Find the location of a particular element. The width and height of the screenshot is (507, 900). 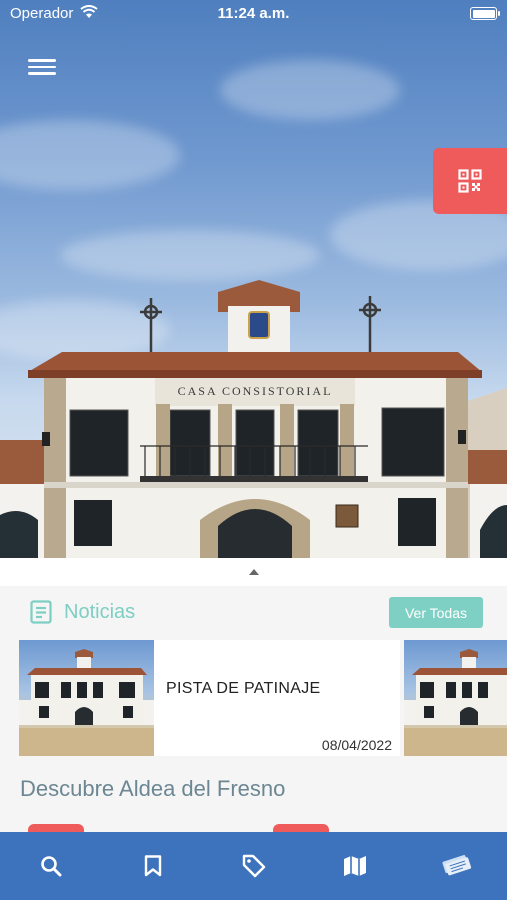

collapse-handle is located at coordinates (253, 572).